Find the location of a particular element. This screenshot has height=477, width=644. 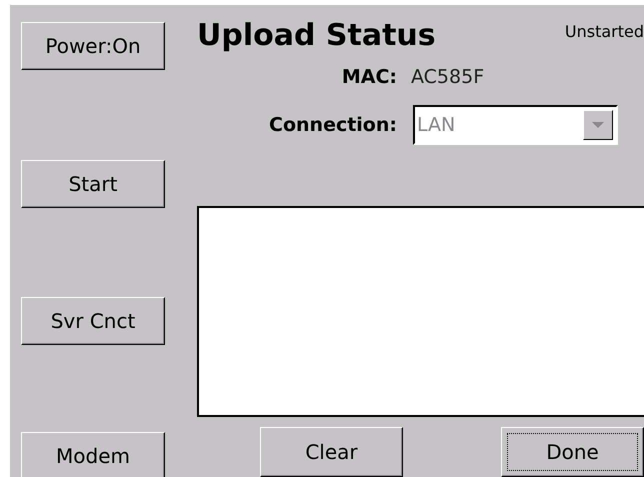

side-button: Power:On is located at coordinates (93, 46).